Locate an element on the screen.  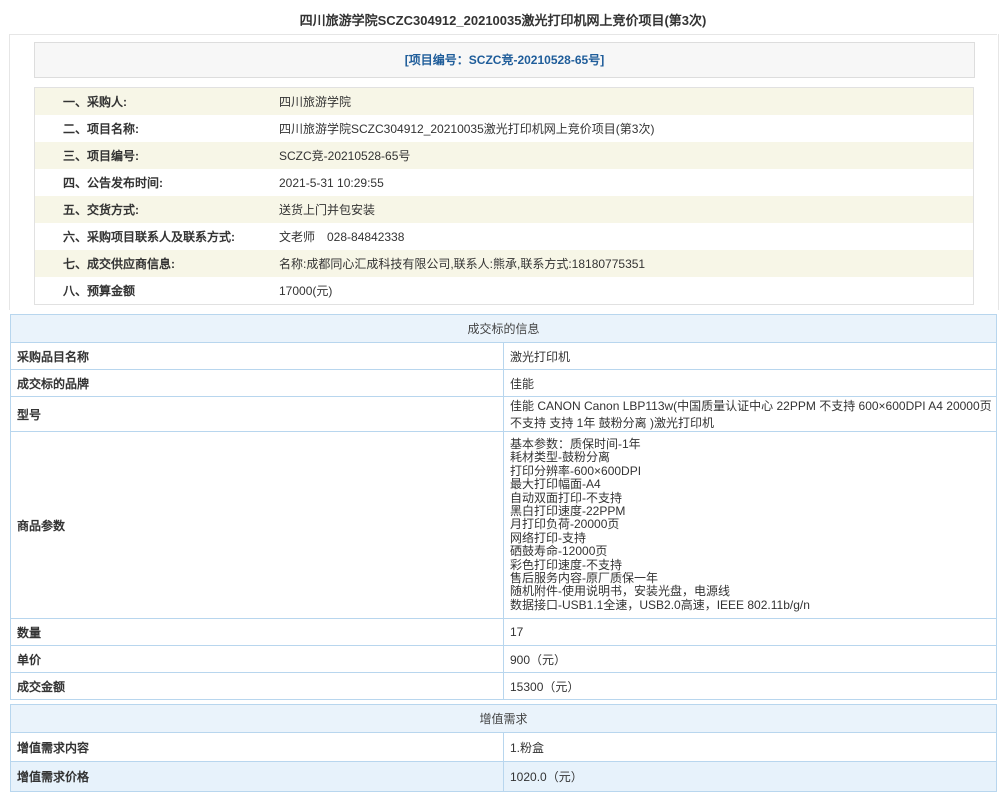
table-row: 单价 900（元） is located at coordinates (503, 659).